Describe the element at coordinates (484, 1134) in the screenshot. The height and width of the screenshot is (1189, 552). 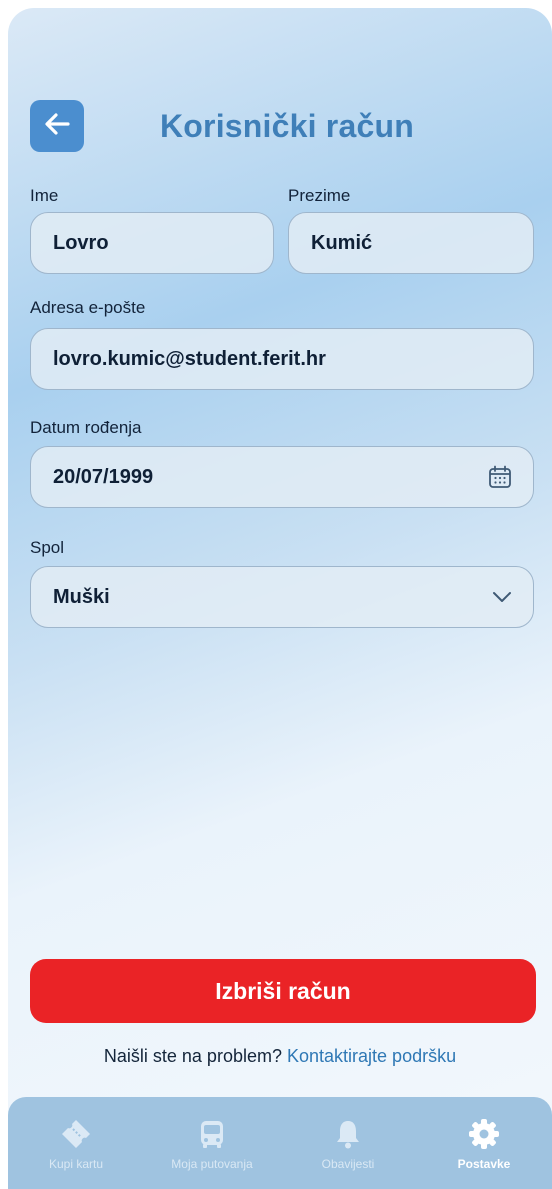
I see `gear-icon` at that location.